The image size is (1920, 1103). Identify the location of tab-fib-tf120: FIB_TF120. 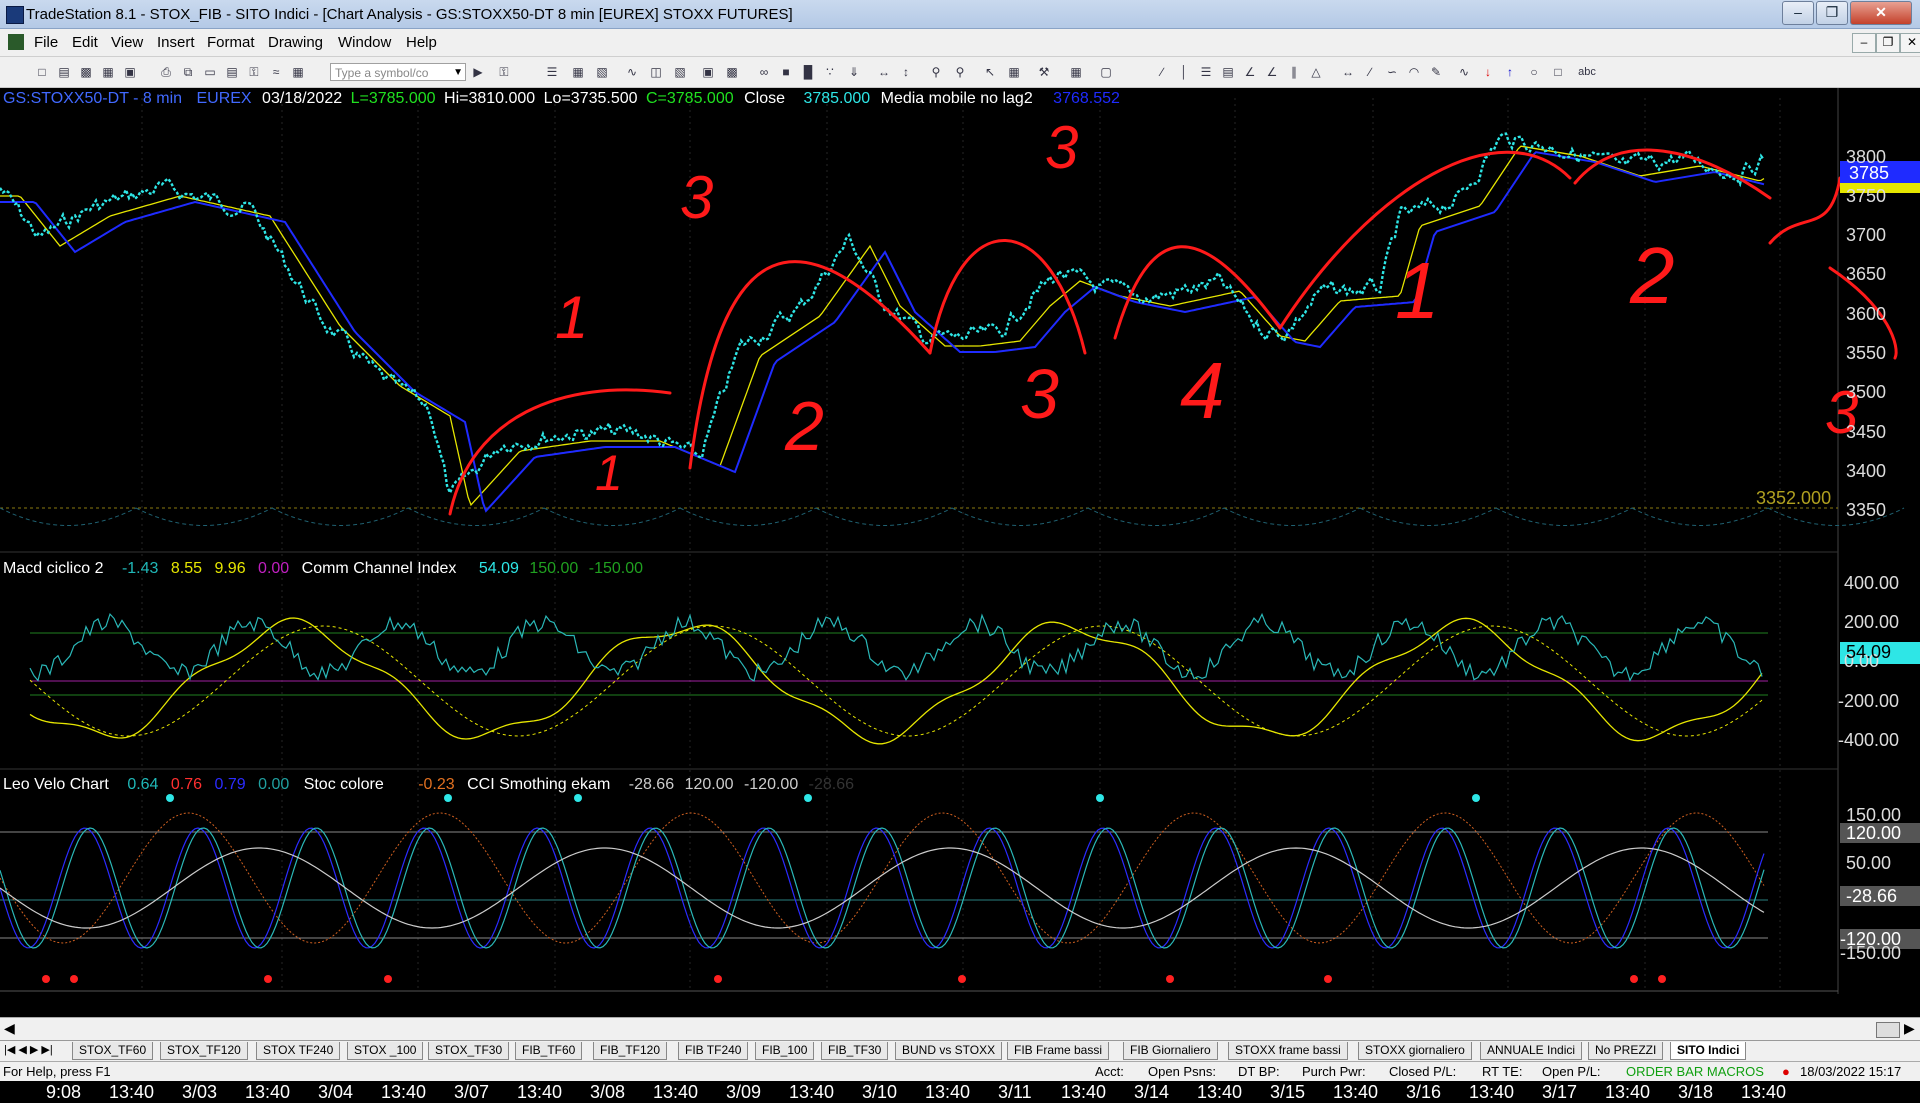
(630, 1051).